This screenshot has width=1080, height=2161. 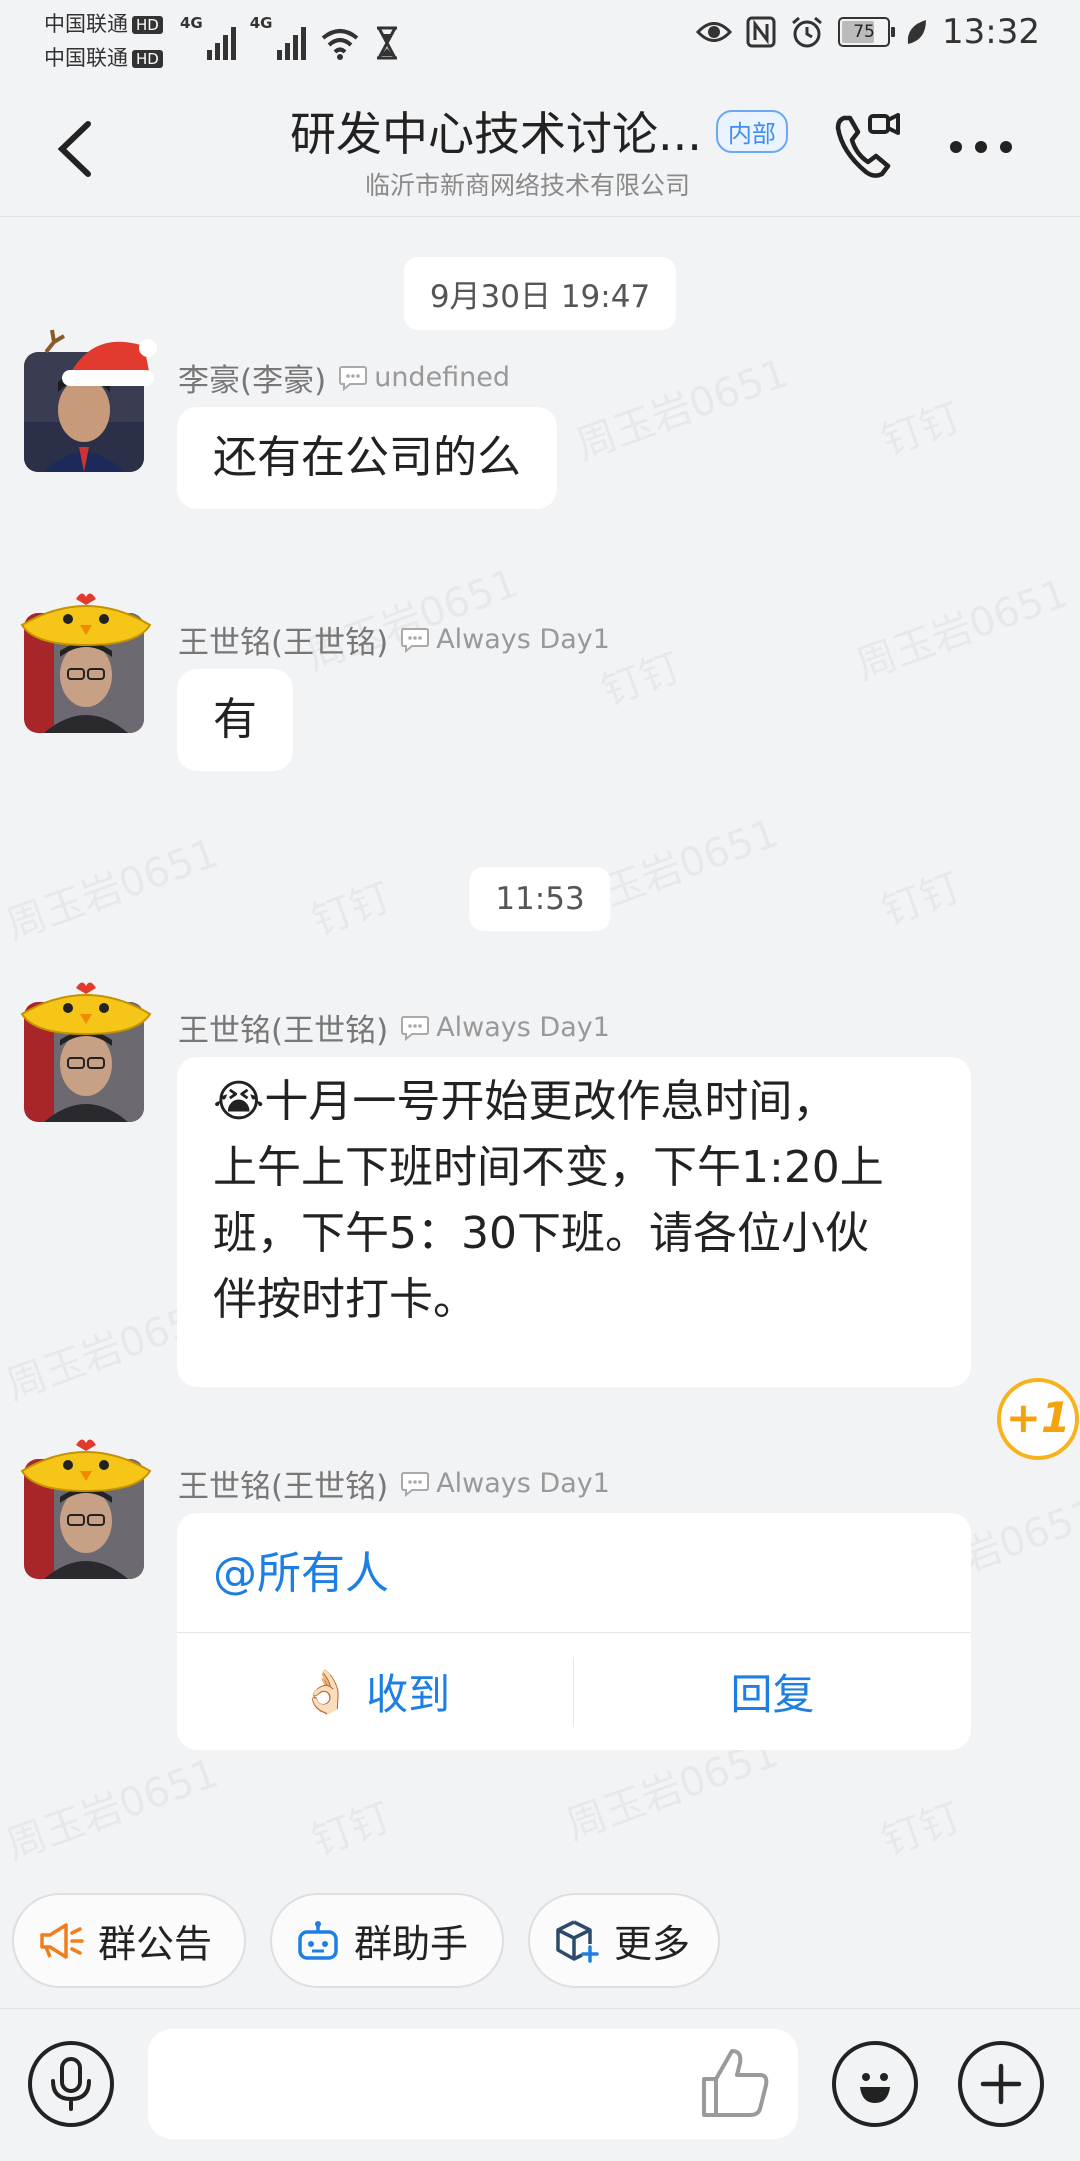 I want to click on robot-icon, so click(x=318, y=1940).